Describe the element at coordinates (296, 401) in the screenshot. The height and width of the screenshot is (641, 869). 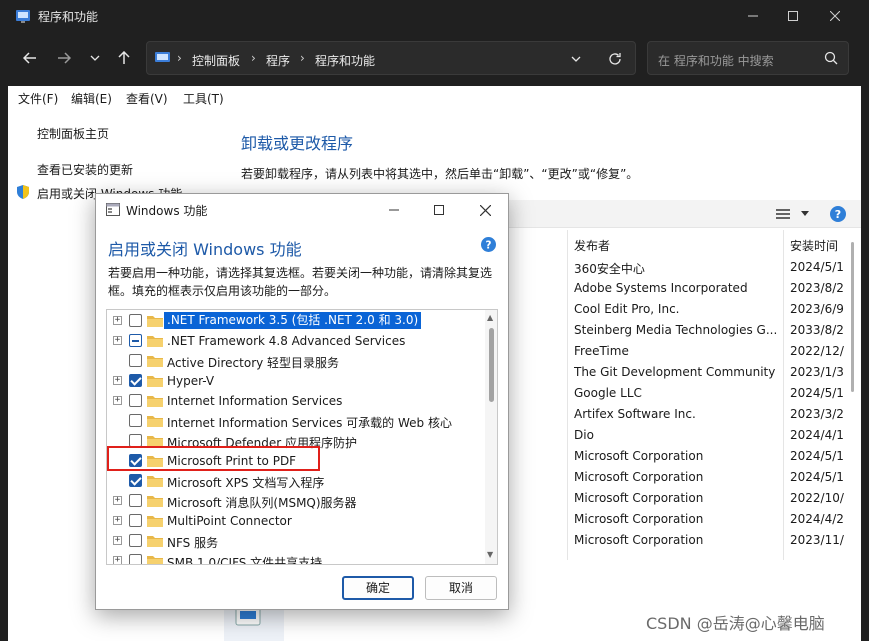
I see `feature-item: + Internet Information Services` at that location.